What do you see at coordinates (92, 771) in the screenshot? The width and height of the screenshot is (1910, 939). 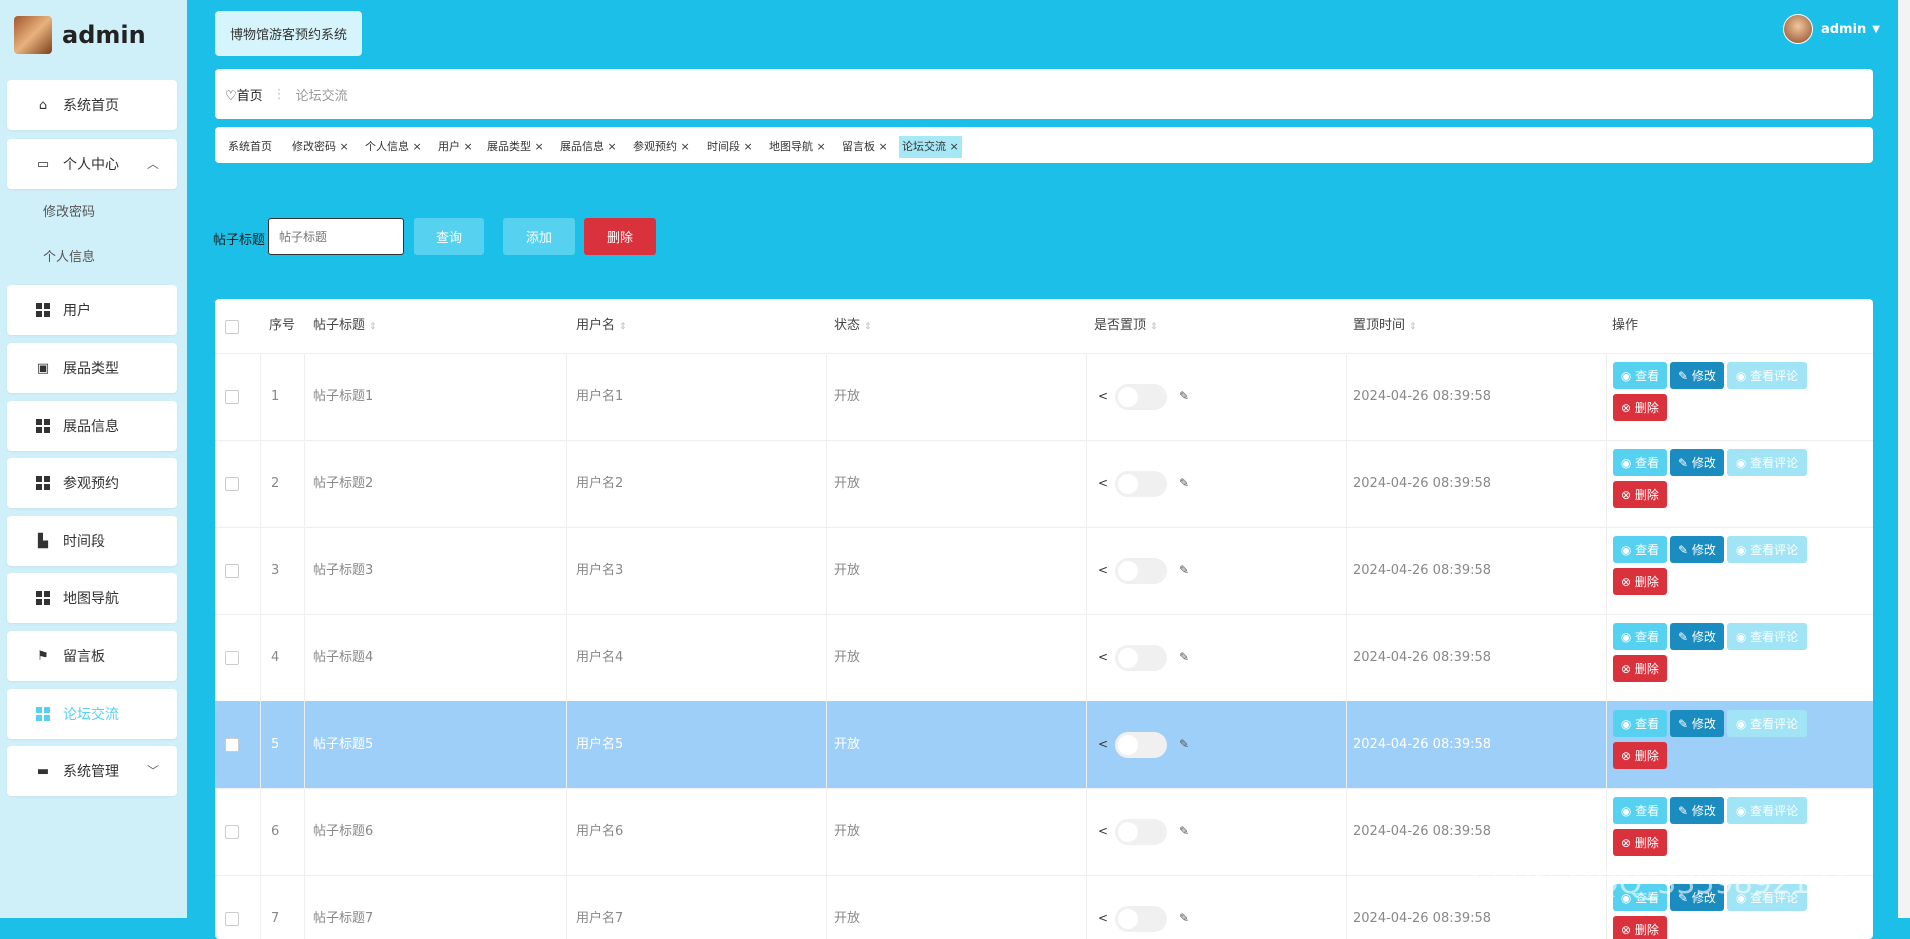 I see `sidebar-item-system-admin: ▬ 系统管理 ﹀` at bounding box center [92, 771].